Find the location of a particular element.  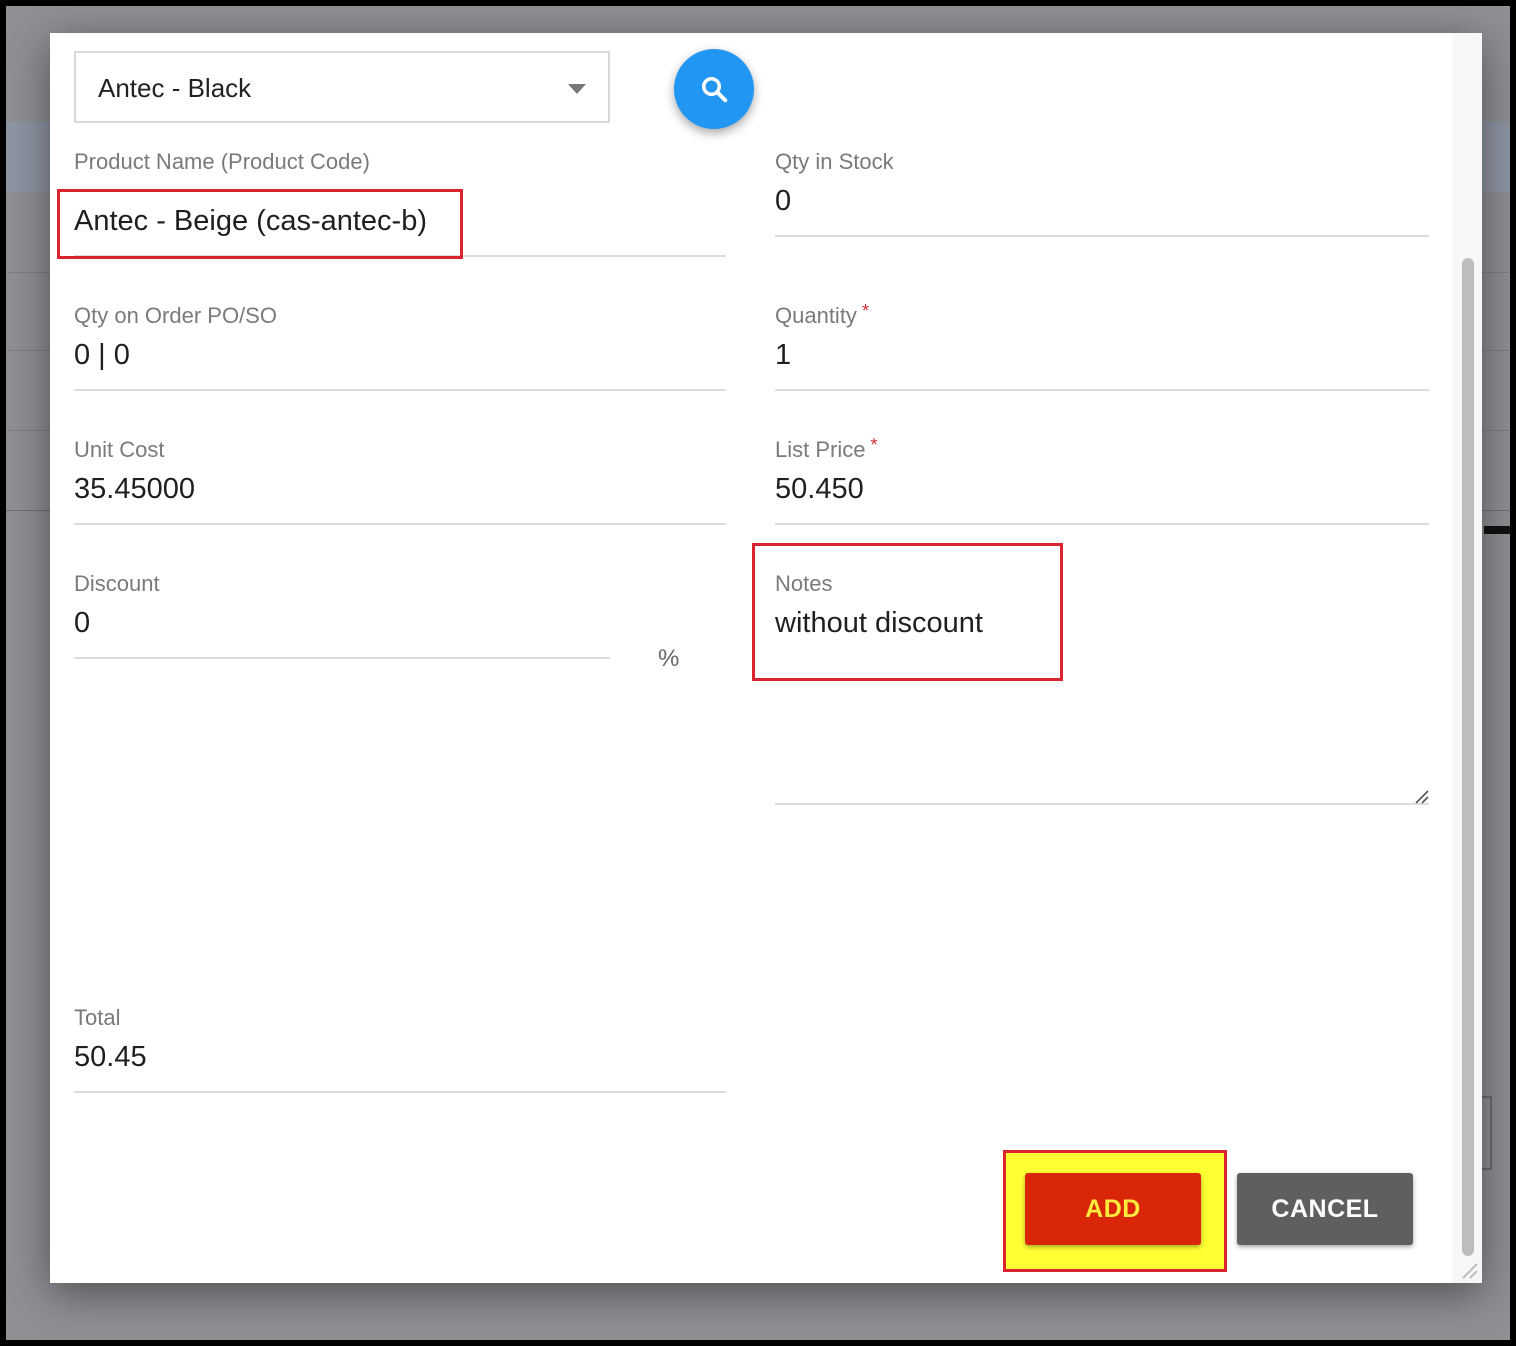

scrollbar-thumb is located at coordinates (1468, 757).